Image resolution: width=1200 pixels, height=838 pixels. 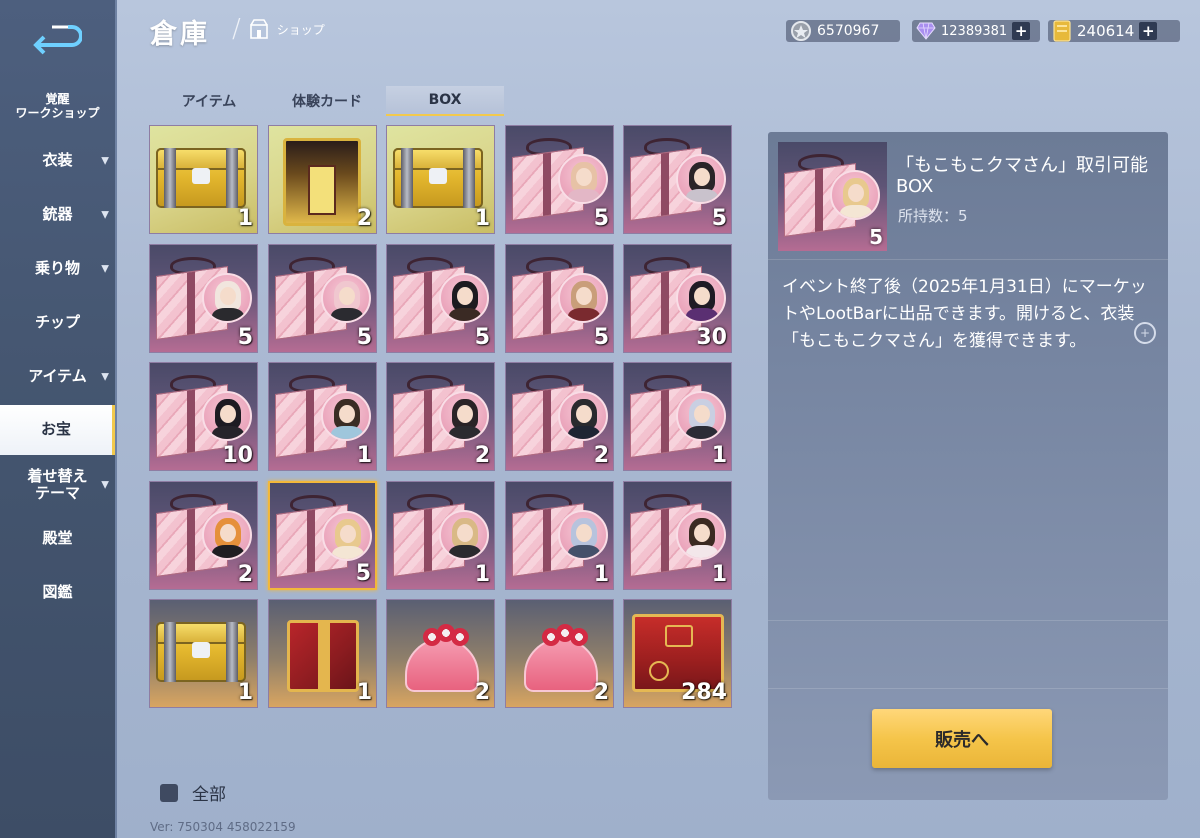 What do you see at coordinates (327, 101) in the screenshot?
I see `tab-trial-cards: 体験カード` at bounding box center [327, 101].